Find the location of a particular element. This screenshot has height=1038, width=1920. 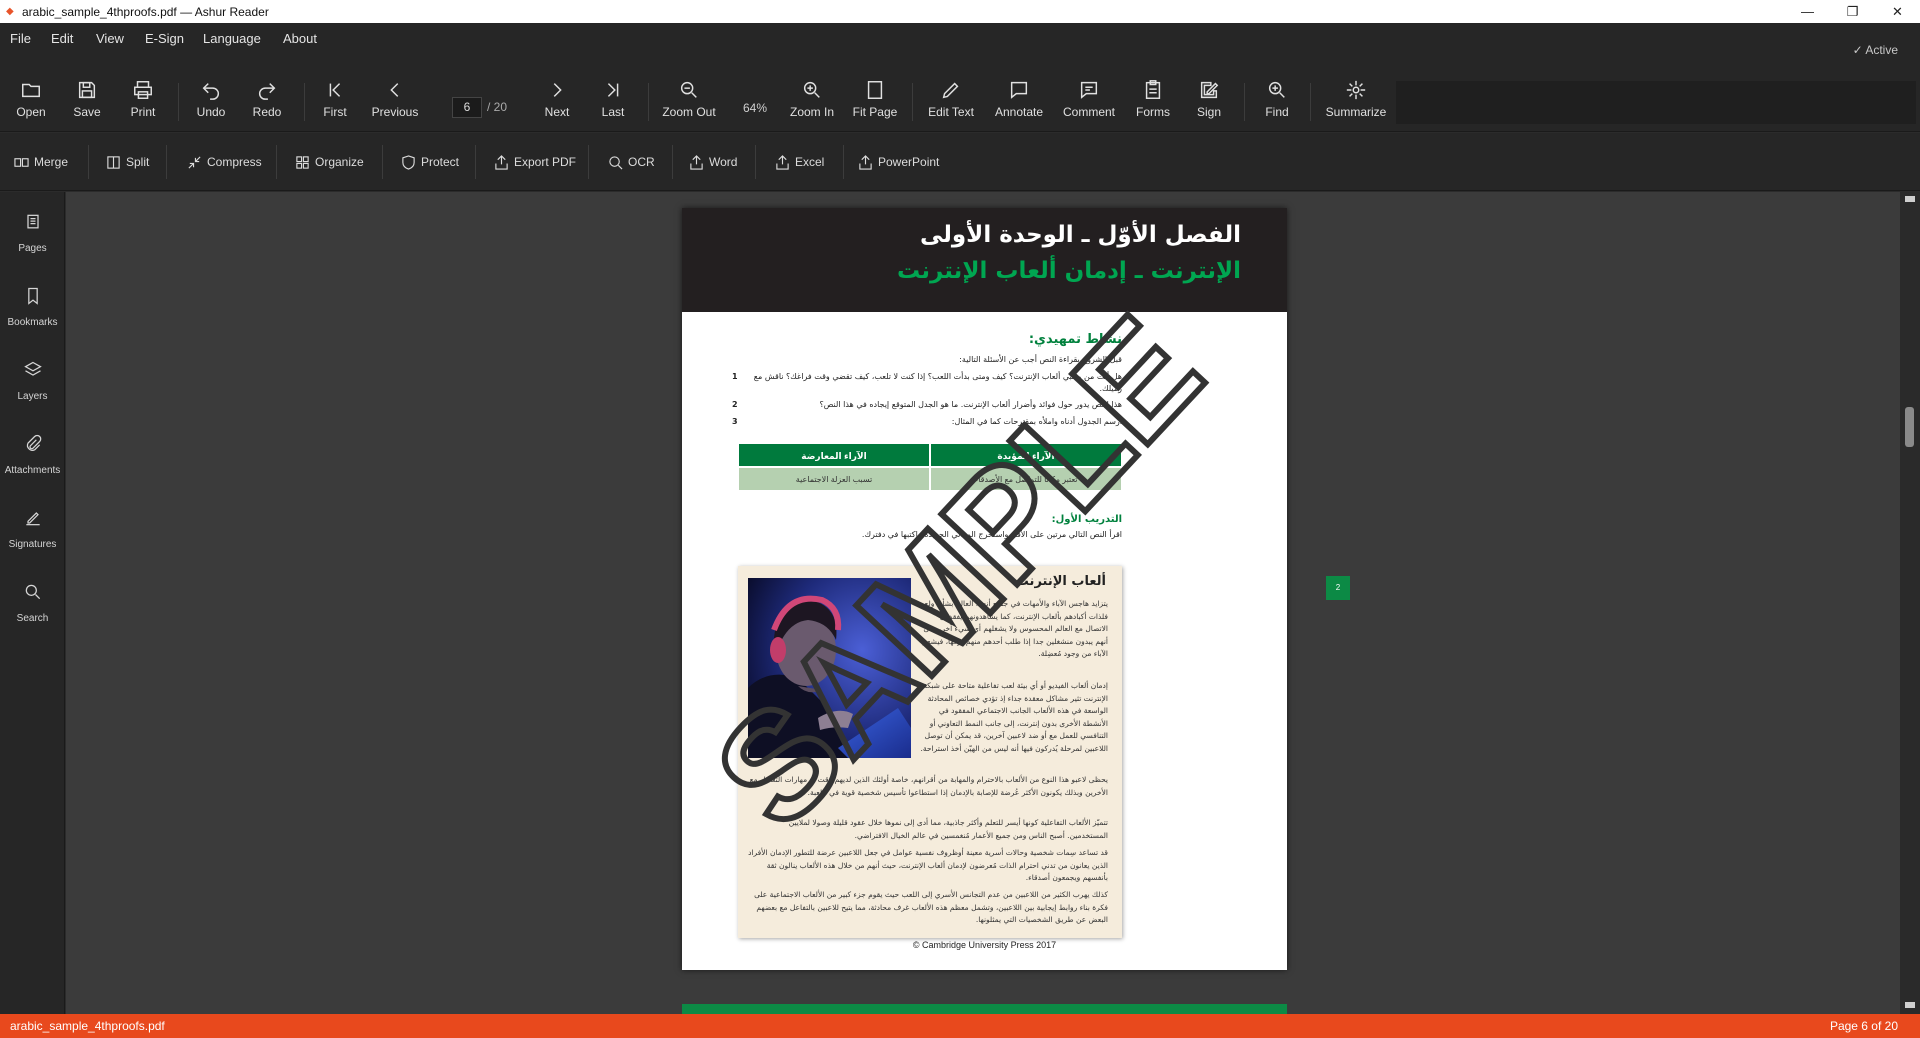

minimize-button: — is located at coordinates (1807, 11).